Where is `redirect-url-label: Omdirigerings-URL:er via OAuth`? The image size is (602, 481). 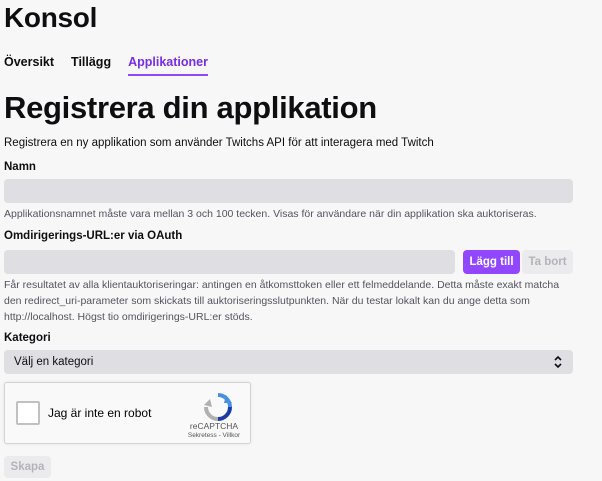
redirect-url-label: Omdirigerings-URL:er via OAuth is located at coordinates (93, 236).